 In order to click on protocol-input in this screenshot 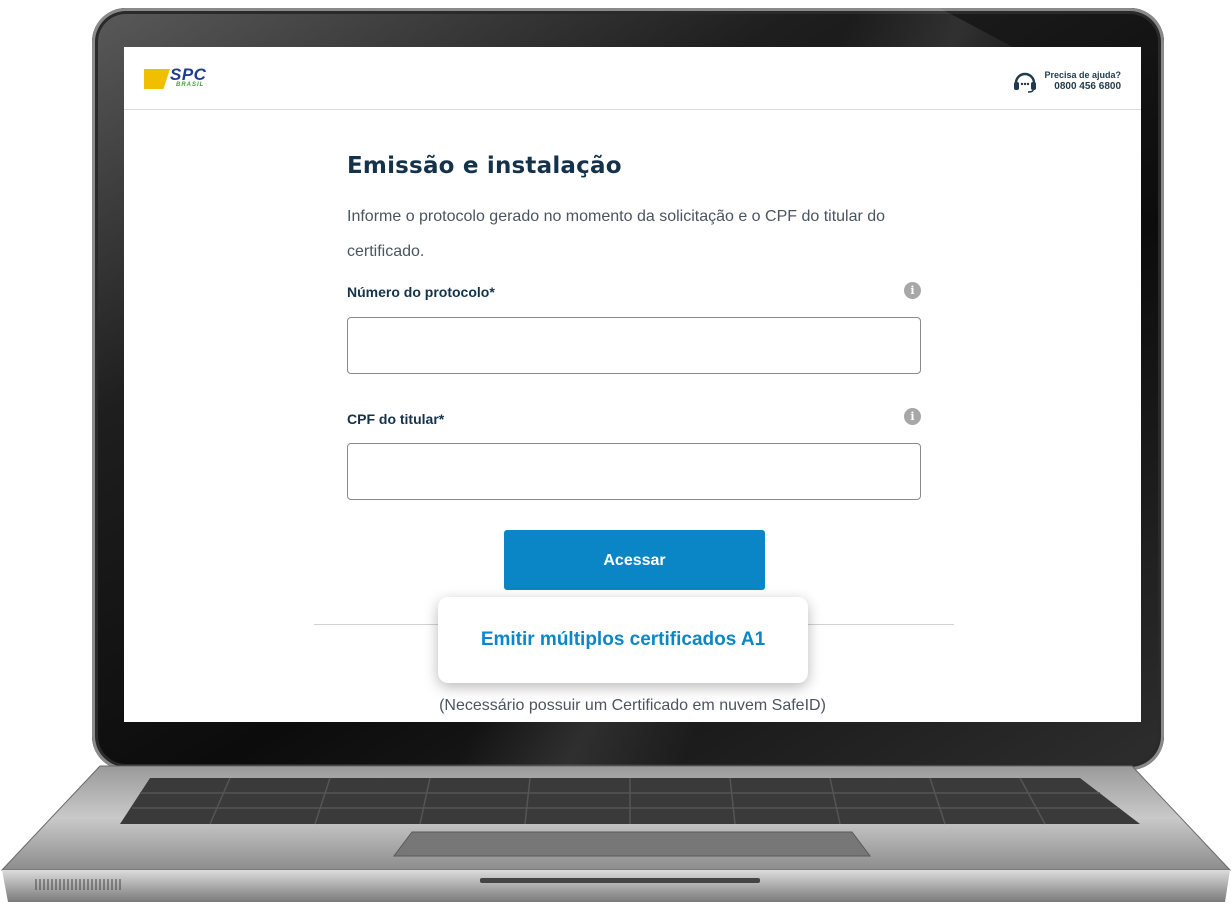, I will do `click(634, 345)`.